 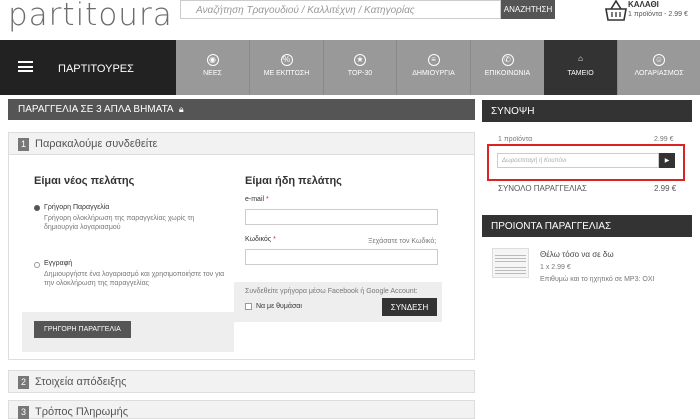 I want to click on login-button: ΣΥΝΔΕΣΗ, so click(x=409, y=307).